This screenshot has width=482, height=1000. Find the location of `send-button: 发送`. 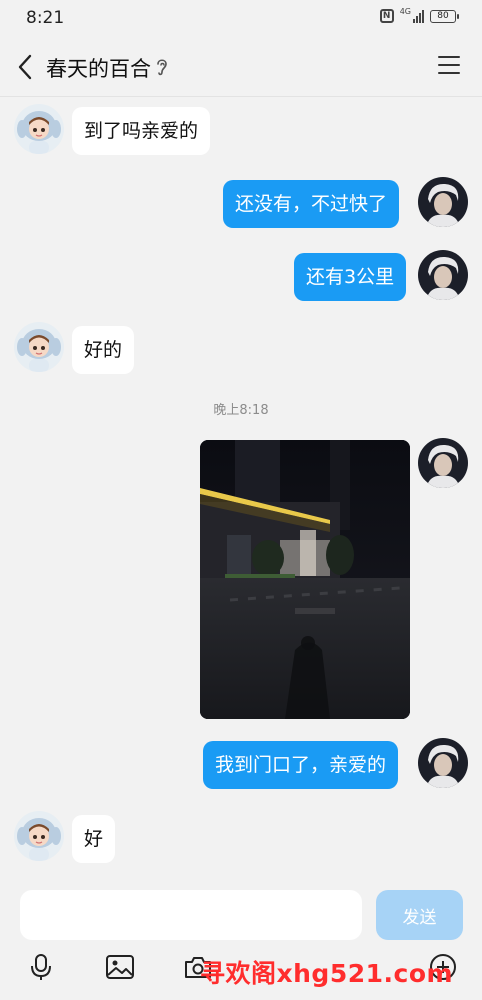

send-button: 发送 is located at coordinates (419, 915).